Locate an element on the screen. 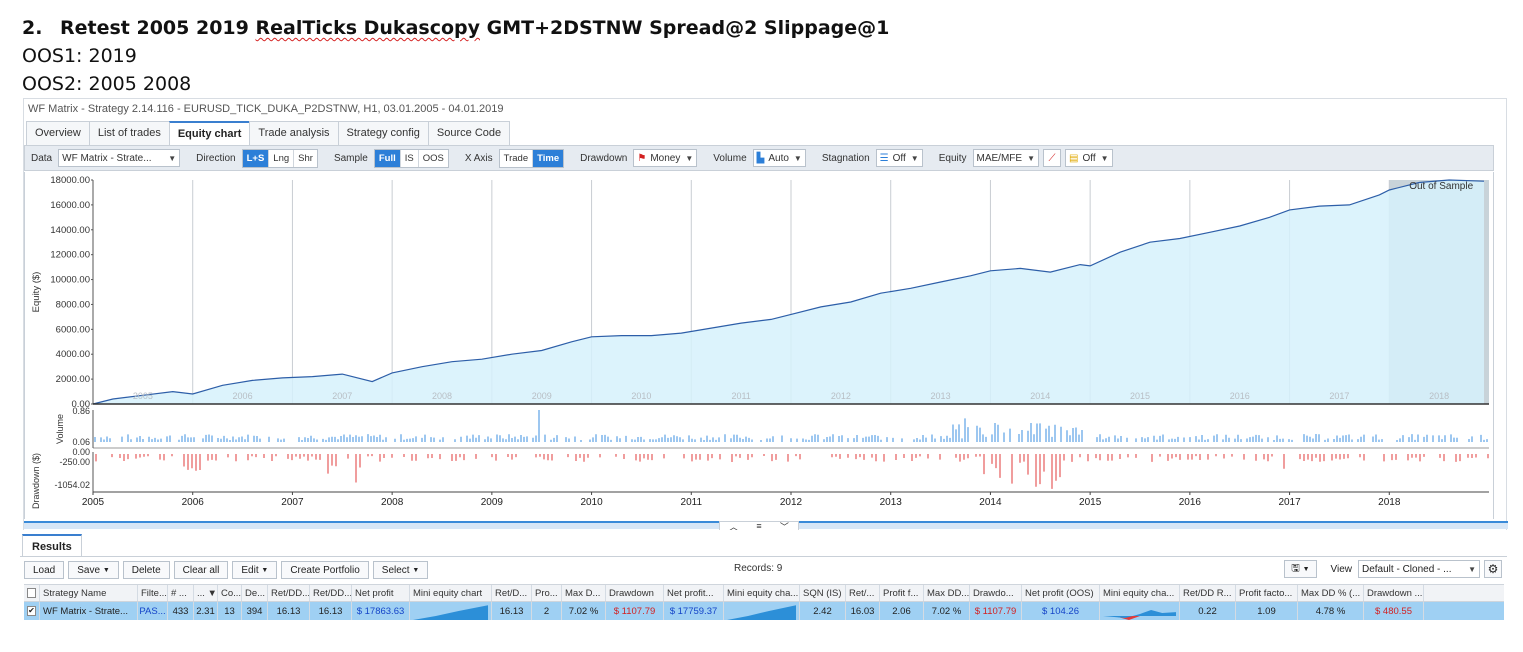  tab-strategy-config: Strategy config is located at coordinates (383, 133).